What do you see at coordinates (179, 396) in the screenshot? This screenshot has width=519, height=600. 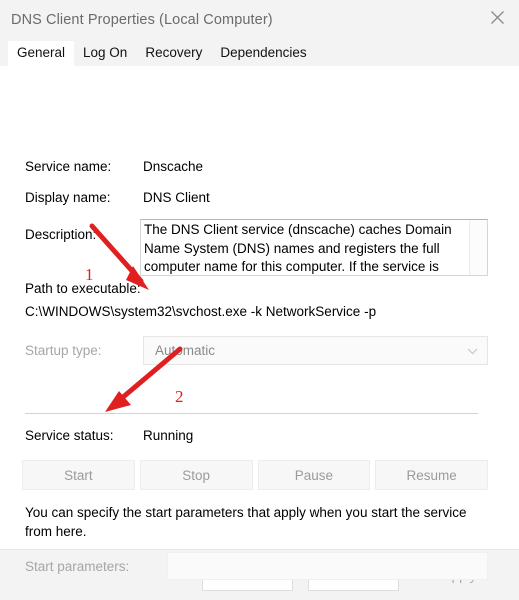 I see `annotation-marker-2: 2` at bounding box center [179, 396].